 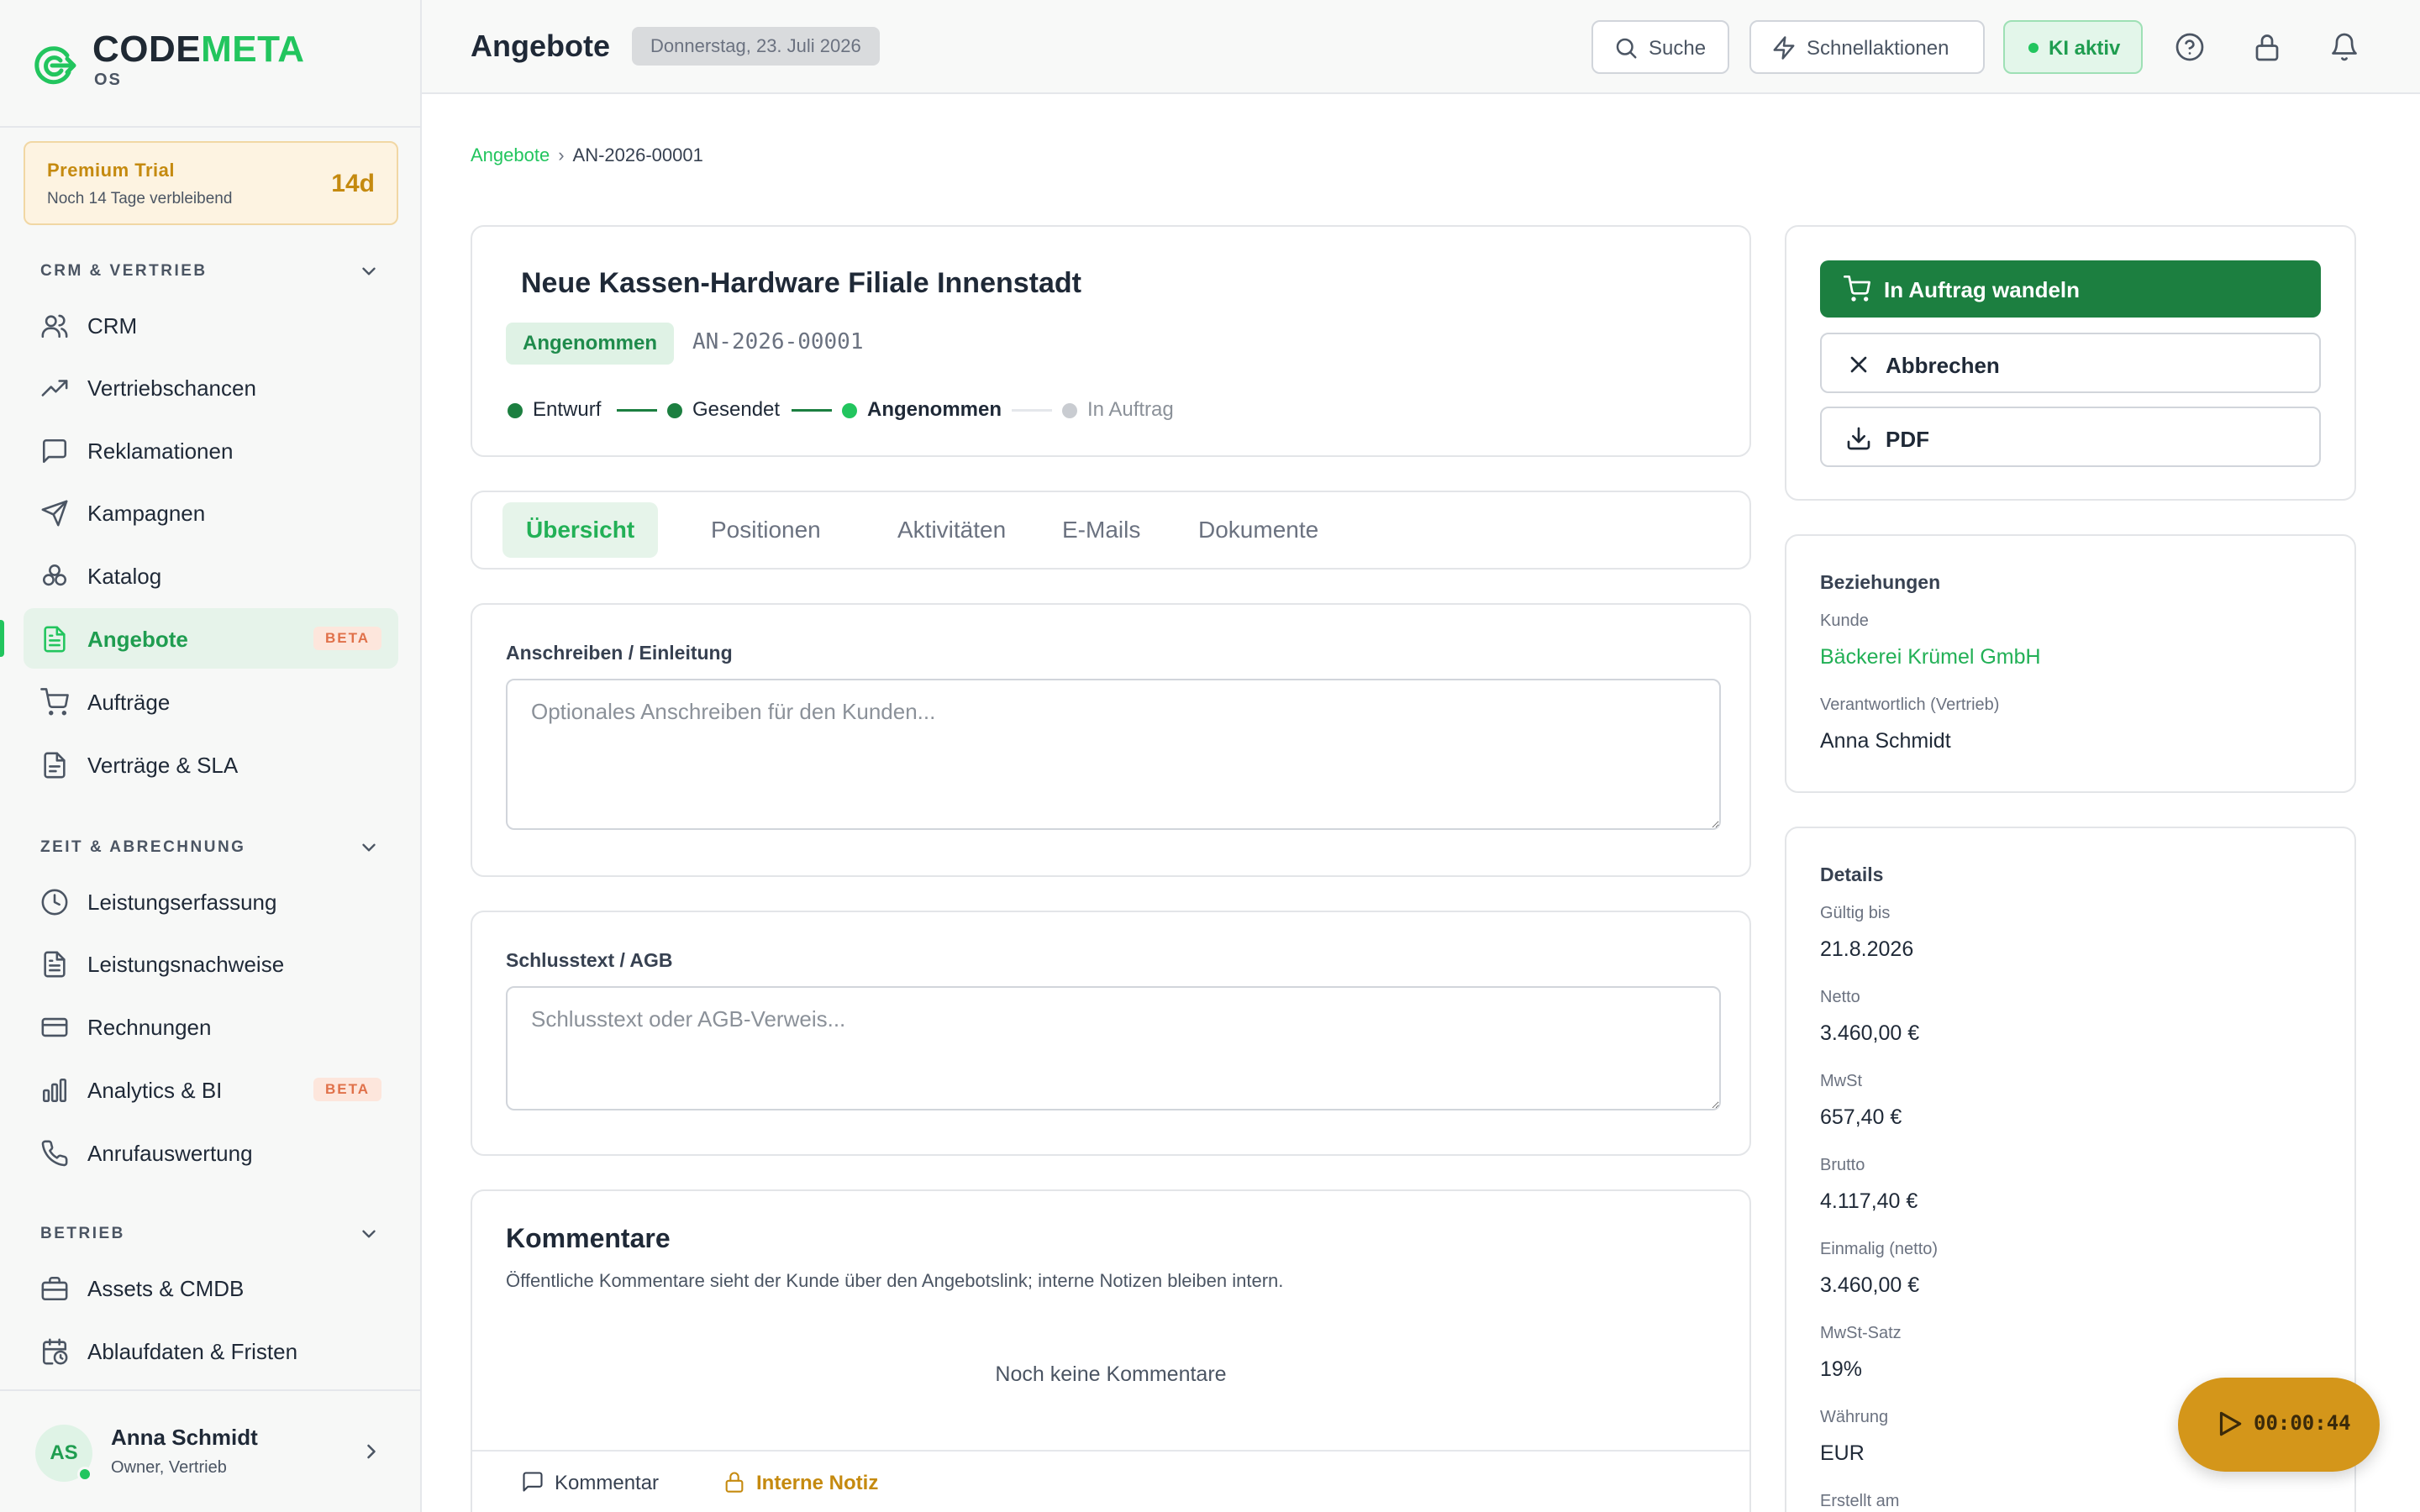 What do you see at coordinates (199, 50) in the screenshot?
I see `logo-wordmark: CODEMETA` at bounding box center [199, 50].